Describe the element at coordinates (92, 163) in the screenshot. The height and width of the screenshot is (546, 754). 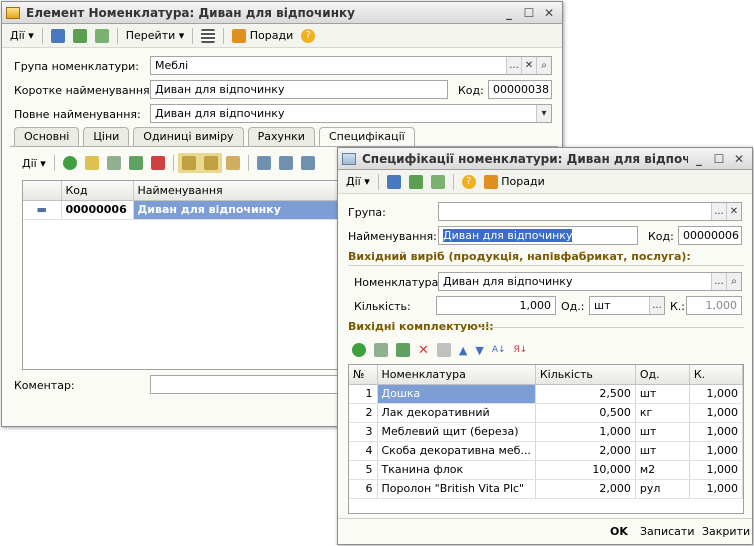
I see `add-folder-icon` at that location.